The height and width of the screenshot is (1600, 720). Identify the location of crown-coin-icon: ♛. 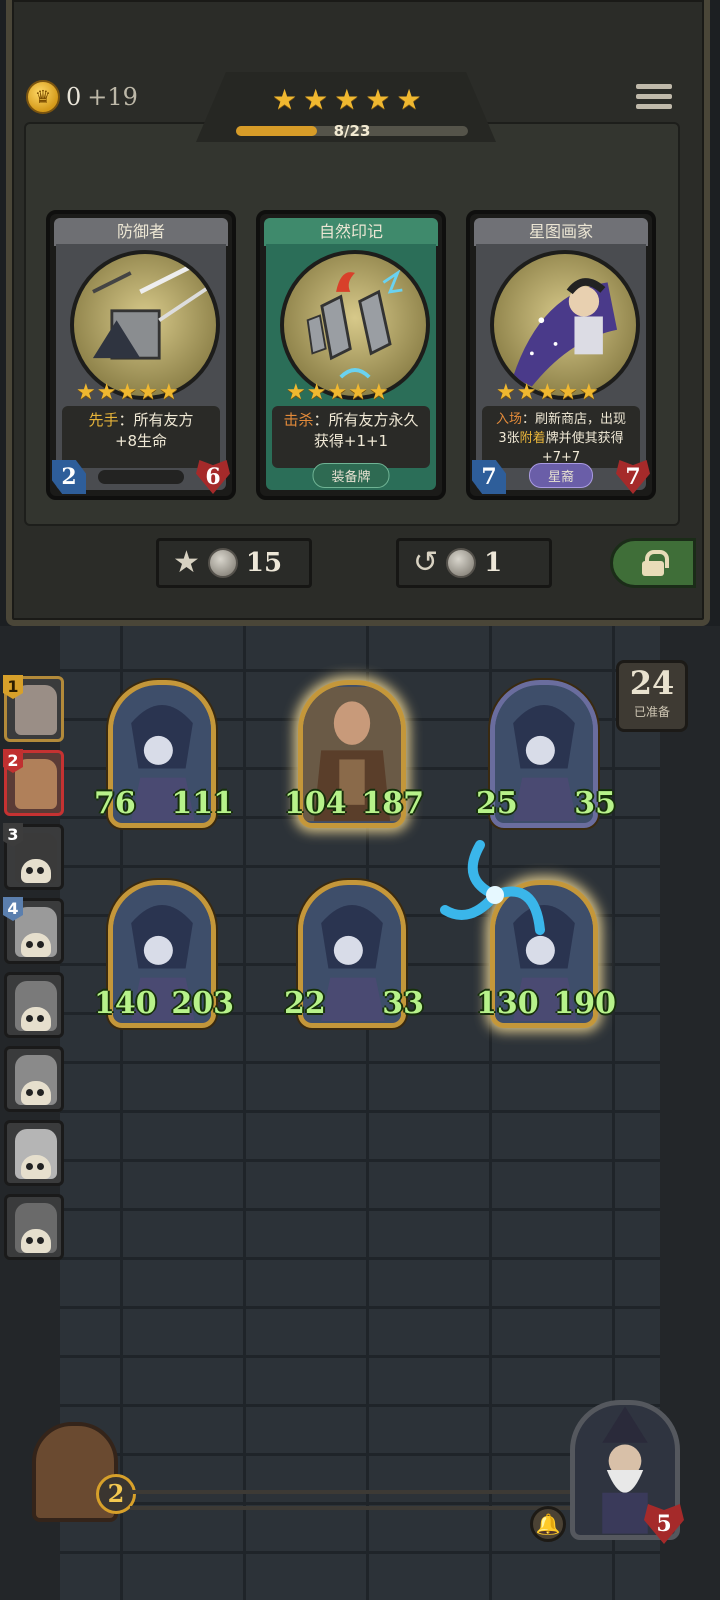
(43, 97).